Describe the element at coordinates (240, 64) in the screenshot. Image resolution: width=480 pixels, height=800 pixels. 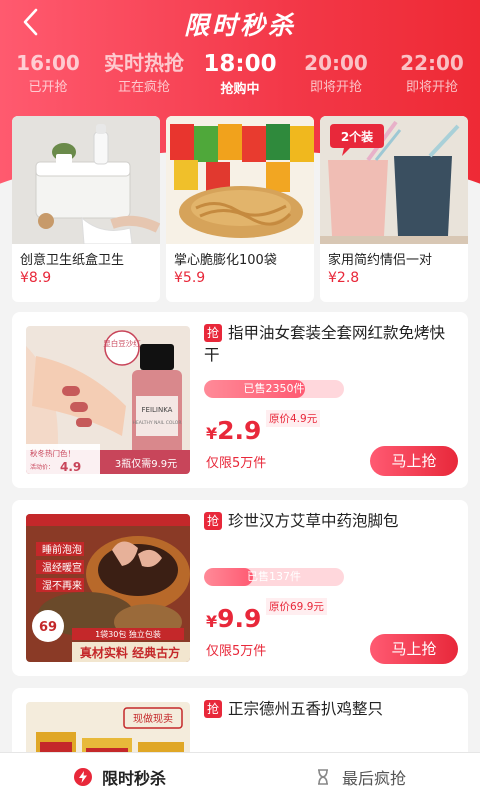
I see `tab-time: 18:00` at that location.